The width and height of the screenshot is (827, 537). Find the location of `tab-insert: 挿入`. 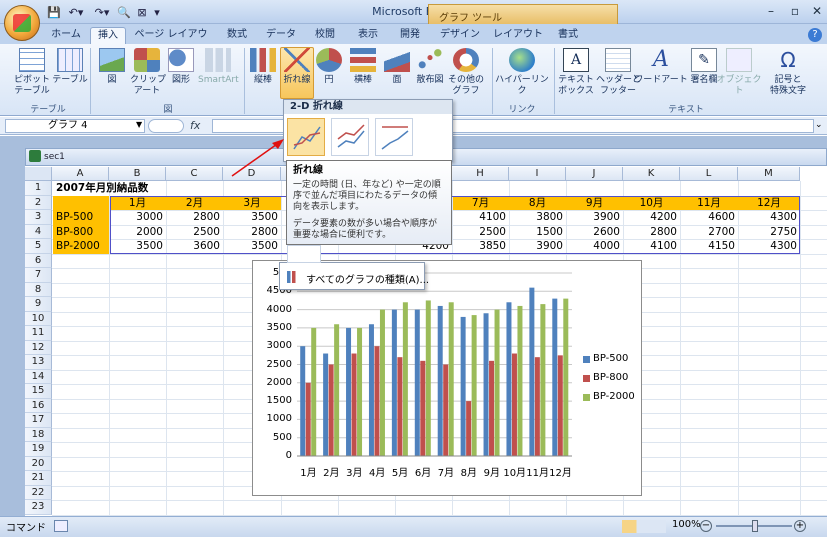

tab-insert: 挿入 is located at coordinates (108, 35).